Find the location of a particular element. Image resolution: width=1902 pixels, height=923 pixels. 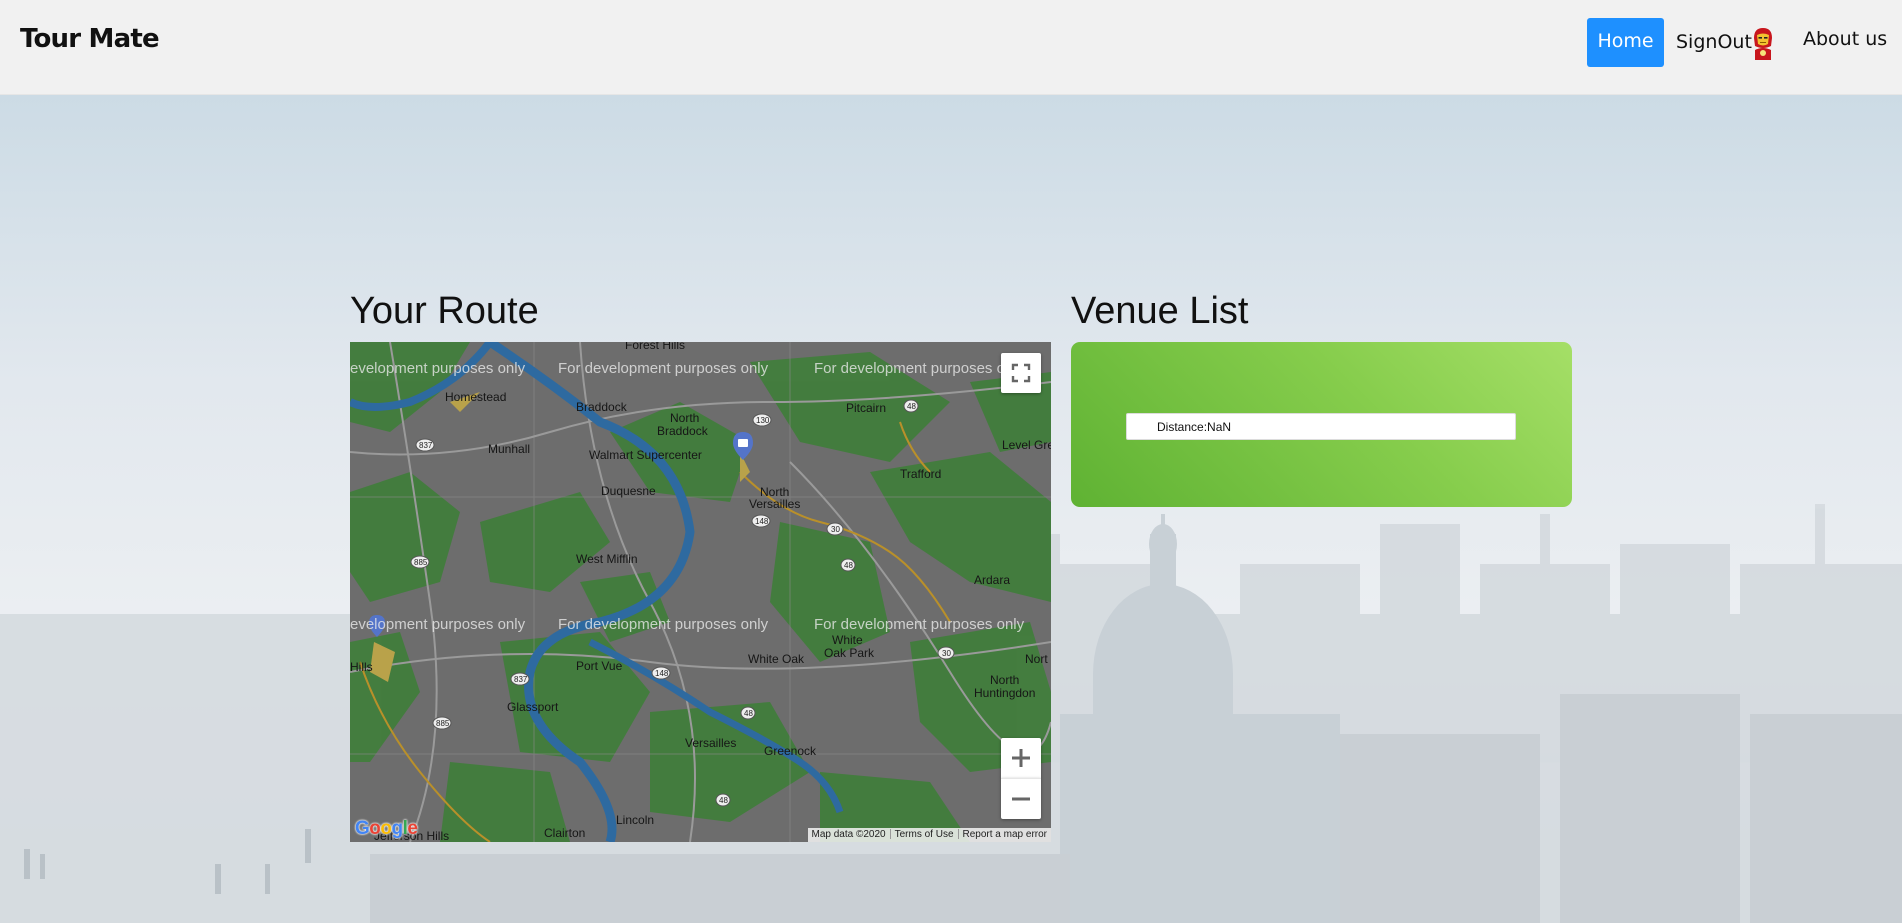

map-label-west-mifflin: West Mifflin is located at coordinates (607, 559).